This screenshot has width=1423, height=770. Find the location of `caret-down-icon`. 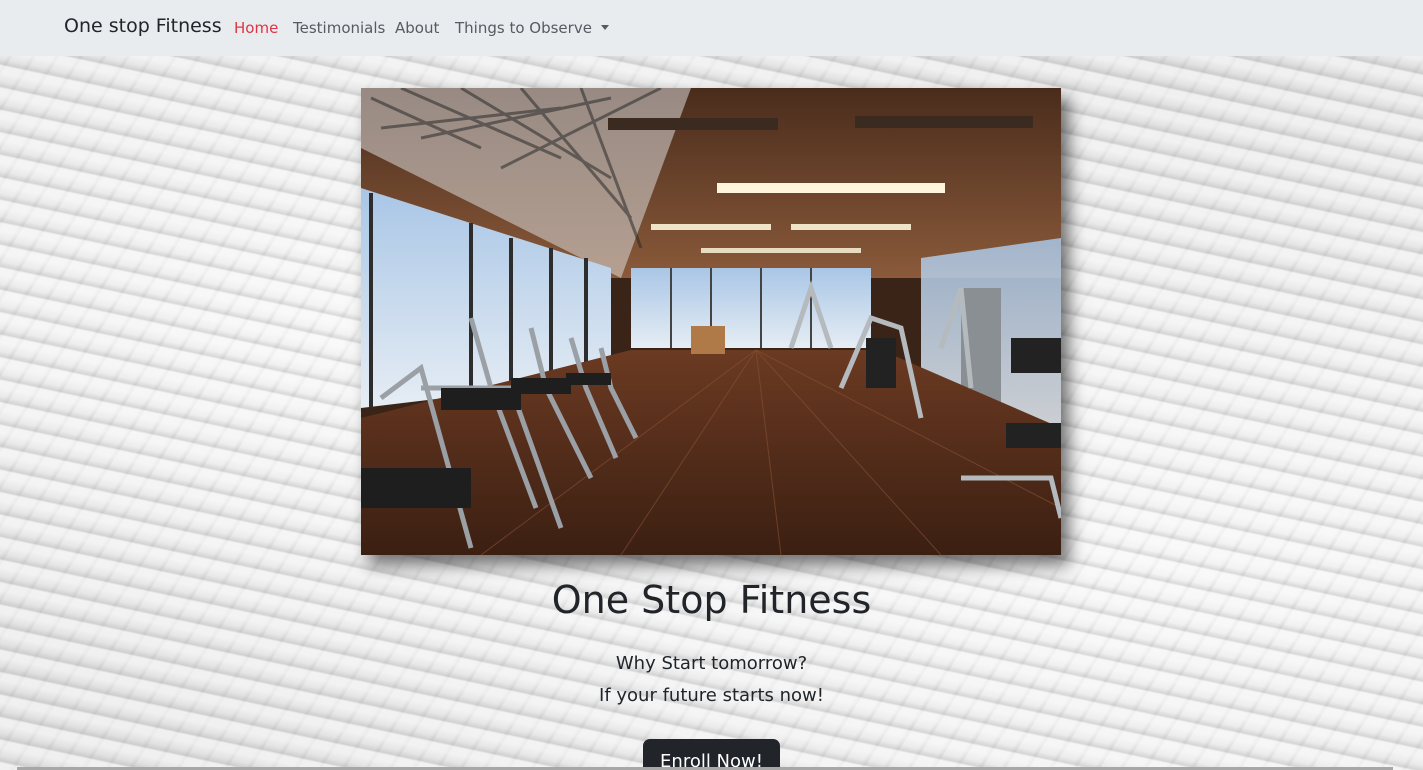

caret-down-icon is located at coordinates (604, 27).